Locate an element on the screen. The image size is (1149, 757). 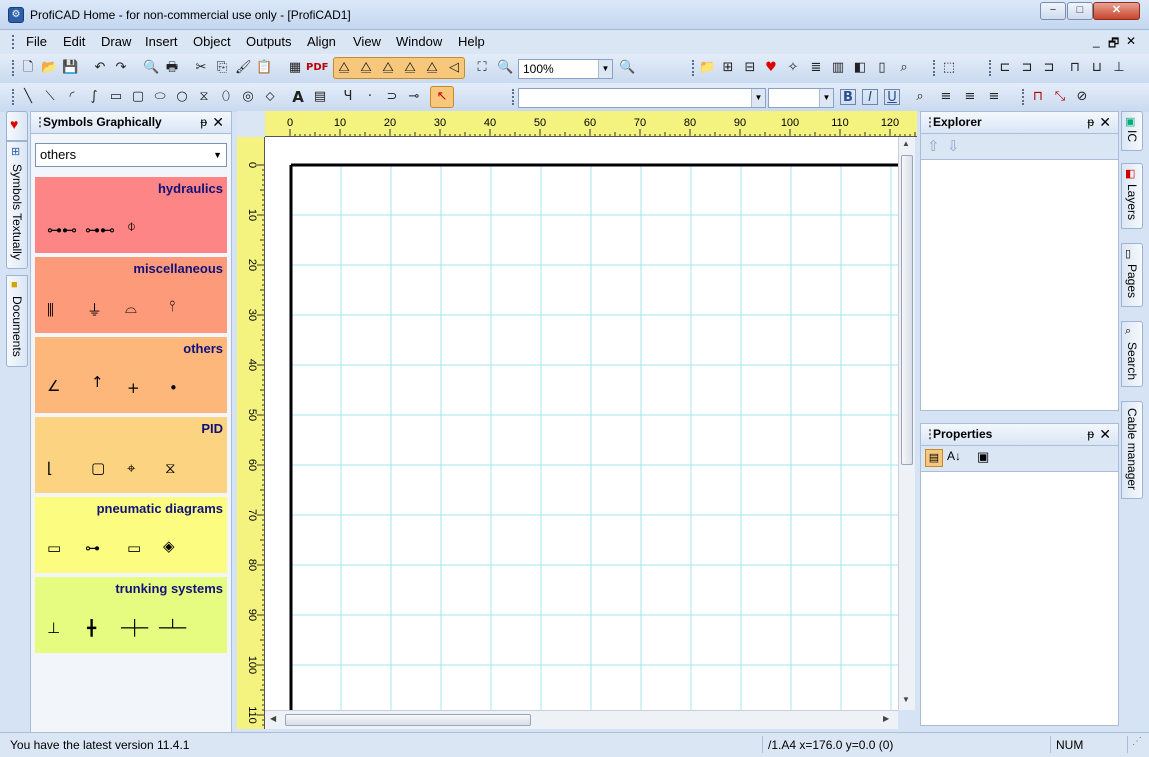
minimize-button: − is located at coordinates (1053, 11).